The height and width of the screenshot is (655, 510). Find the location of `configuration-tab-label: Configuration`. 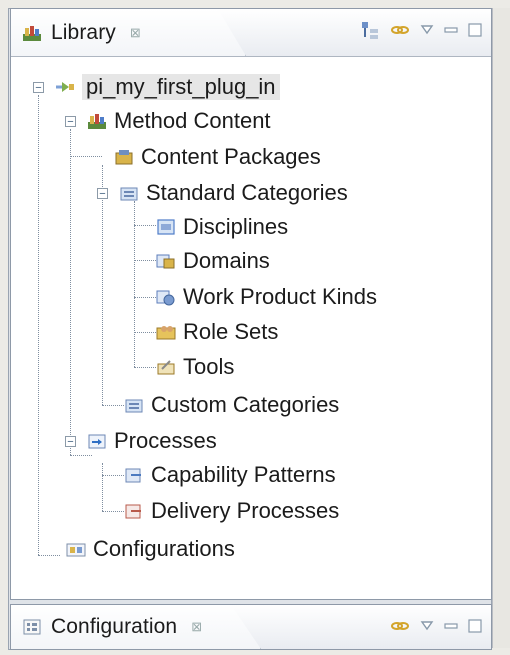

configuration-tab-label: Configuration is located at coordinates (114, 626).